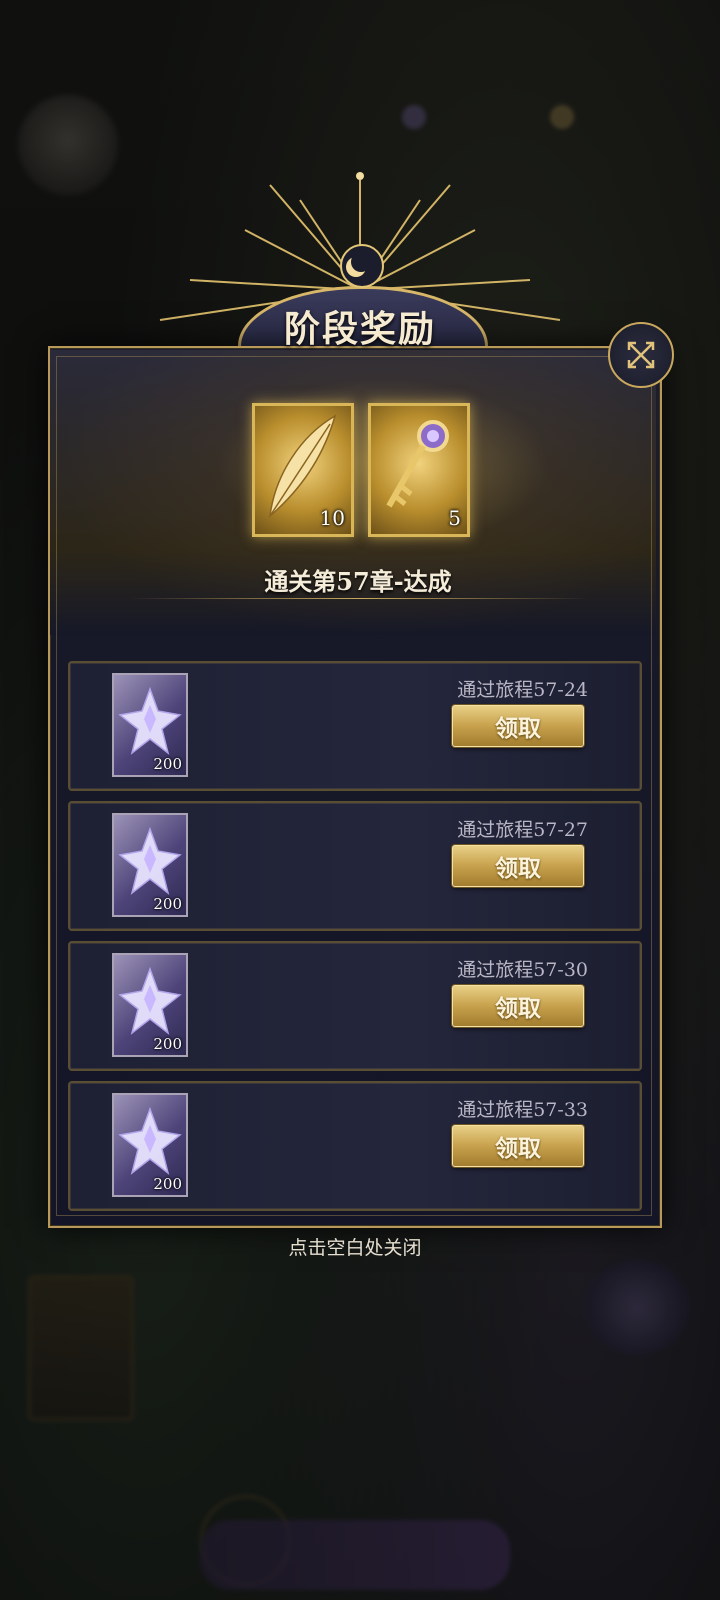 This screenshot has width=720, height=1600. I want to click on reward-row: 200 通过旅程57-24 领取, so click(355, 726).